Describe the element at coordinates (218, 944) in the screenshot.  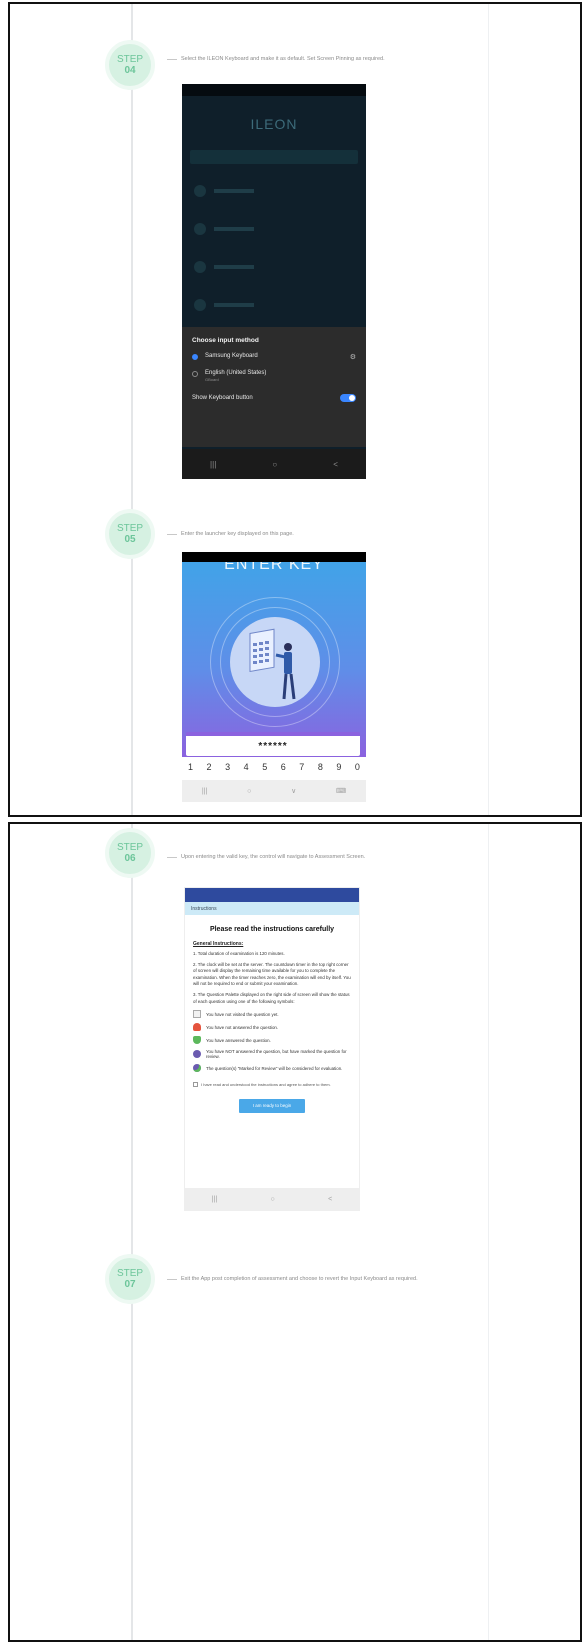
I see `instructions-subtitle: General Instructions:` at that location.